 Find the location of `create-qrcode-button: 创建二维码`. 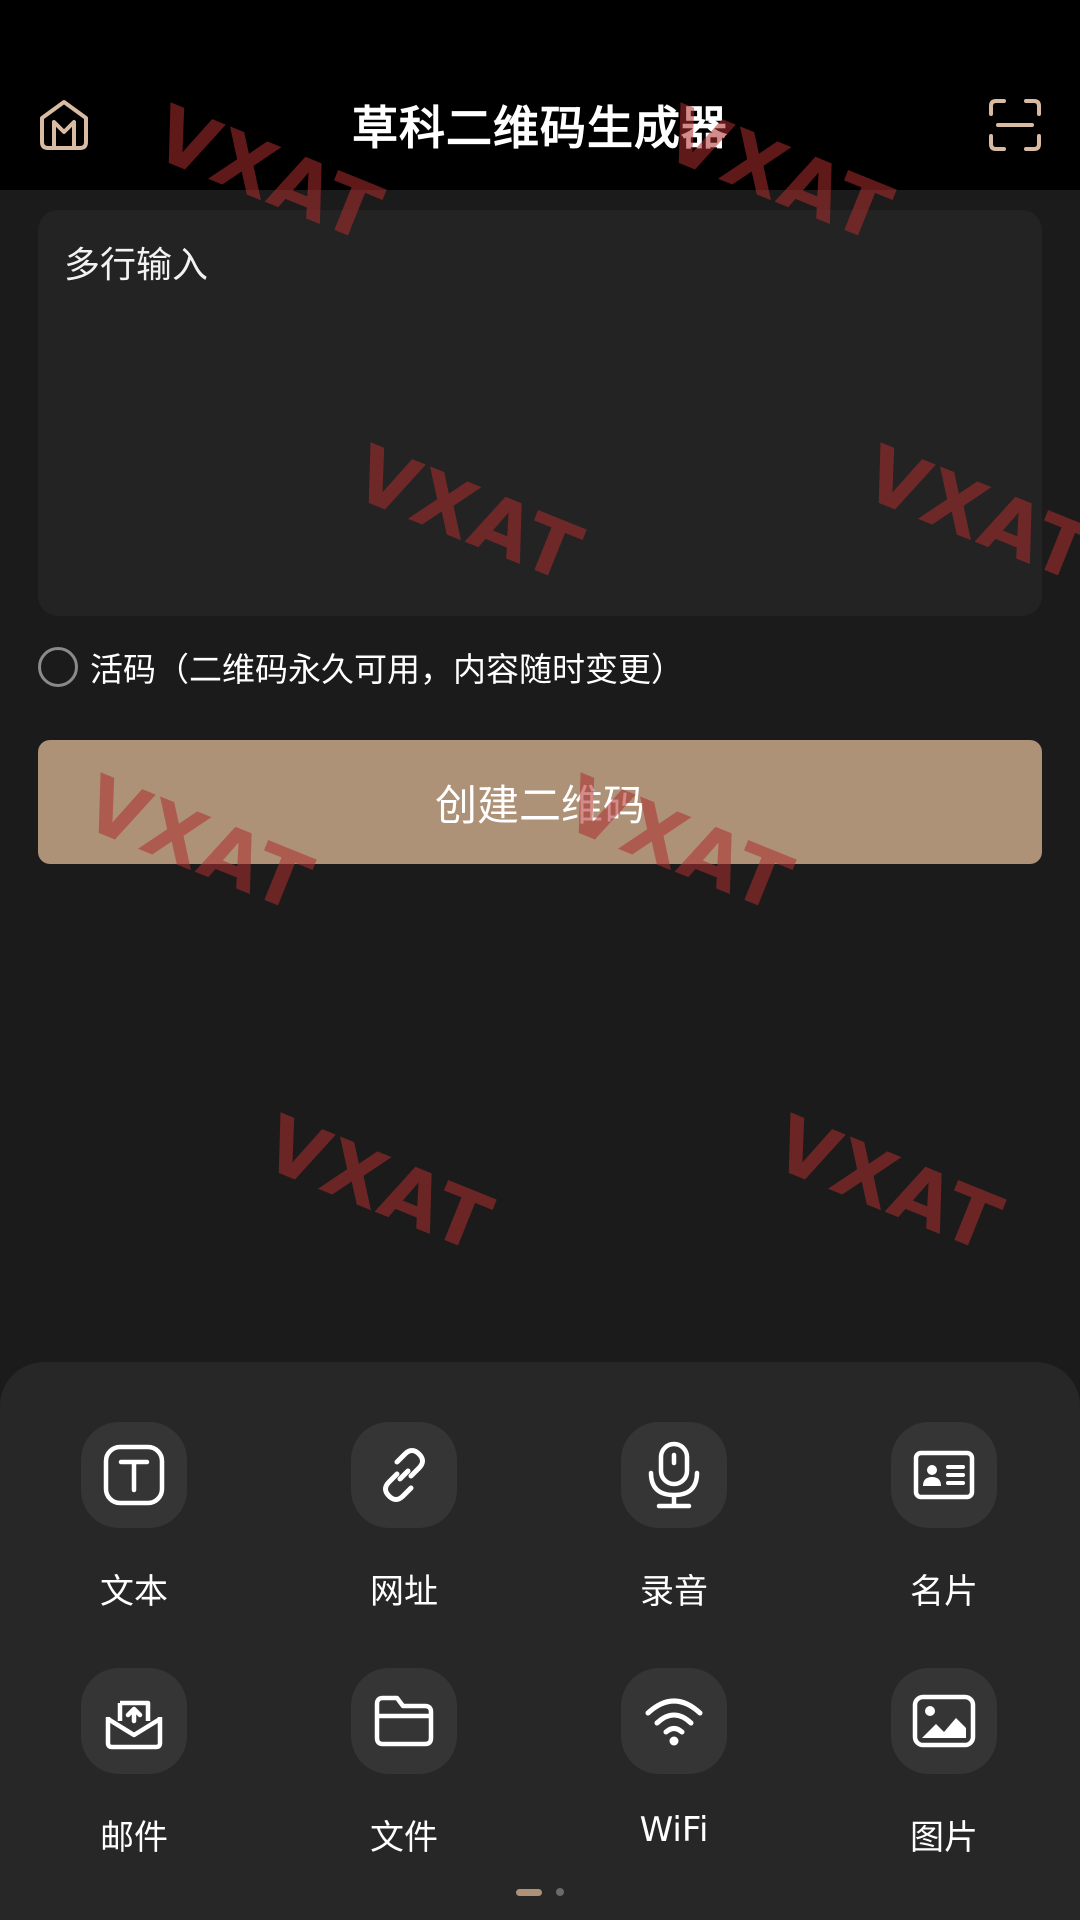

create-qrcode-button: 创建二维码 is located at coordinates (540, 802).